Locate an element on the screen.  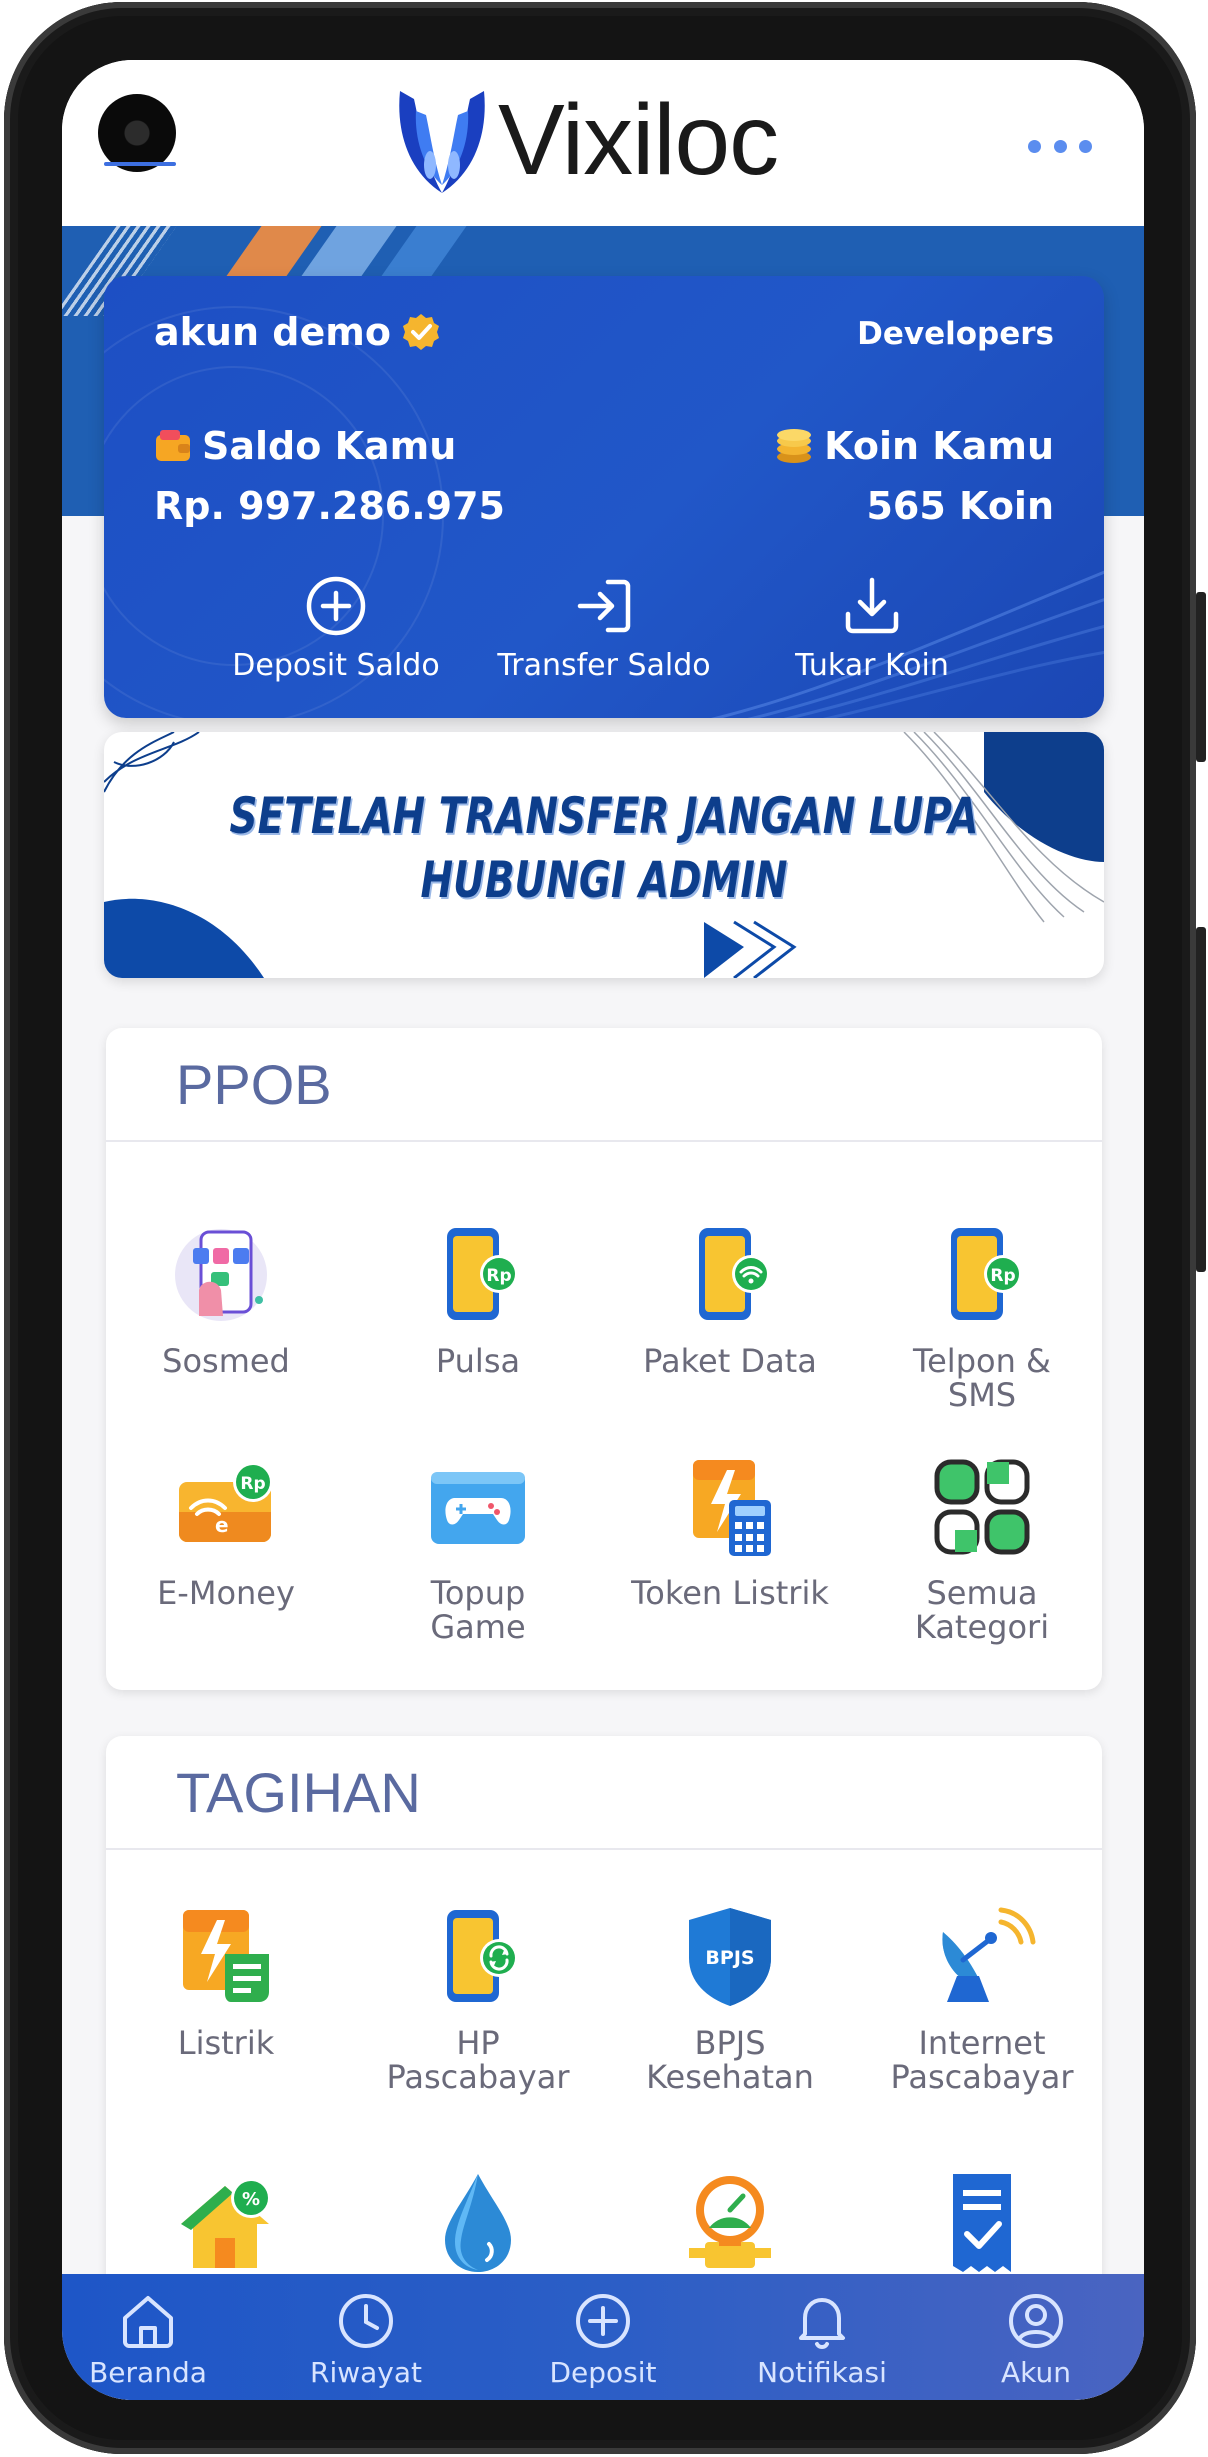
top-bar: Vixiloc is located at coordinates (603, 143).